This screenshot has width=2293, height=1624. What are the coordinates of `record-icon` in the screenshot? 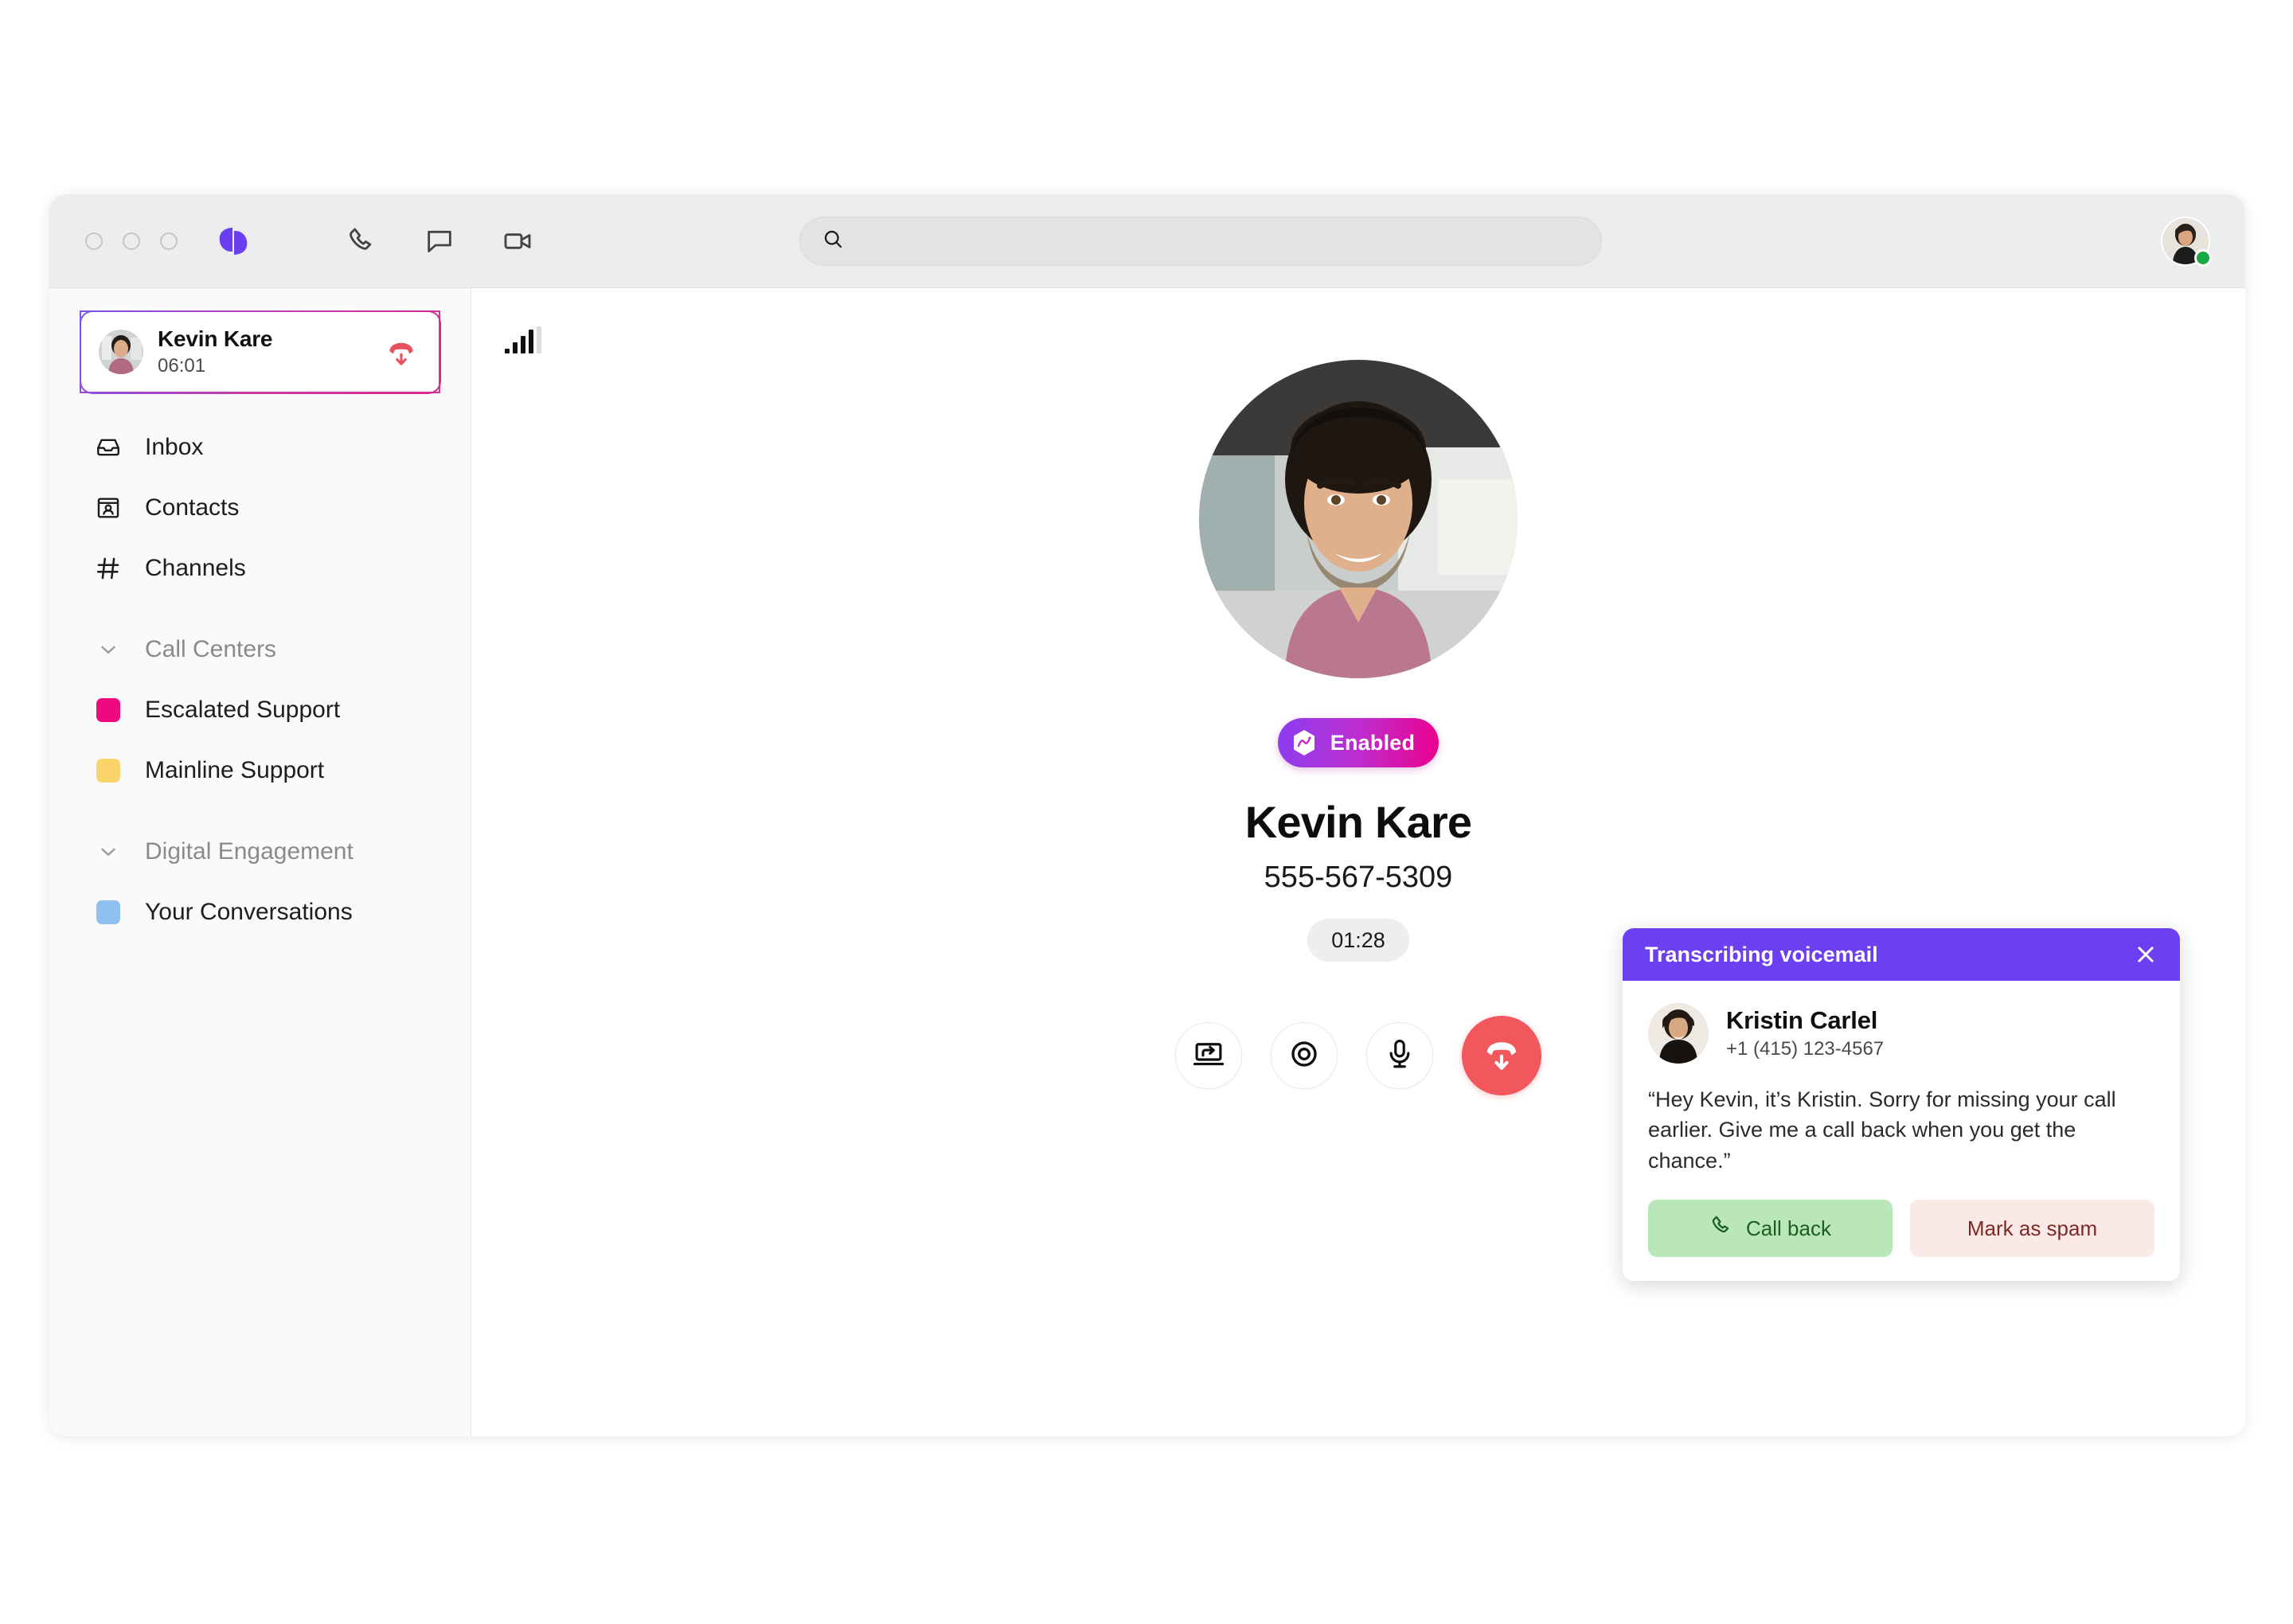 It's located at (1304, 1056).